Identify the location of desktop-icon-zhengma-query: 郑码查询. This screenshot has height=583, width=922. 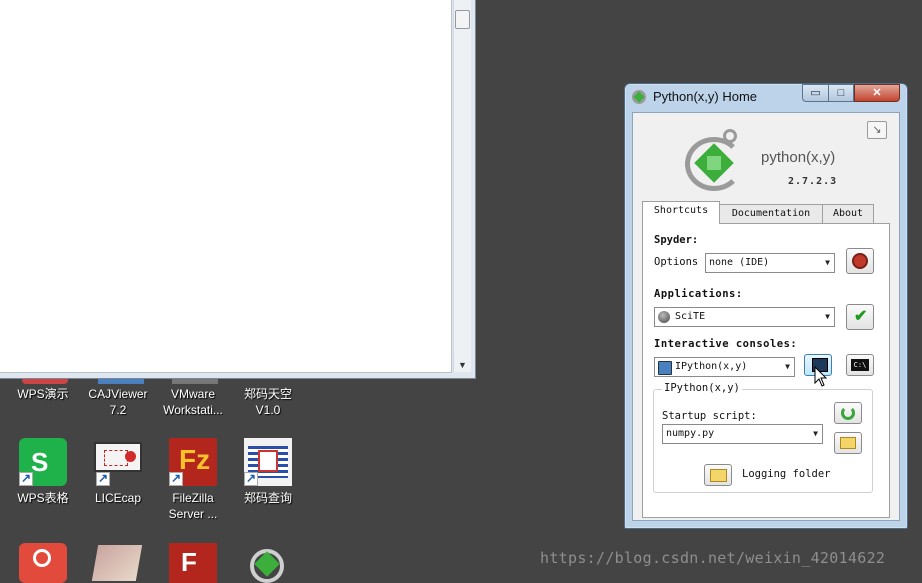
(268, 474).